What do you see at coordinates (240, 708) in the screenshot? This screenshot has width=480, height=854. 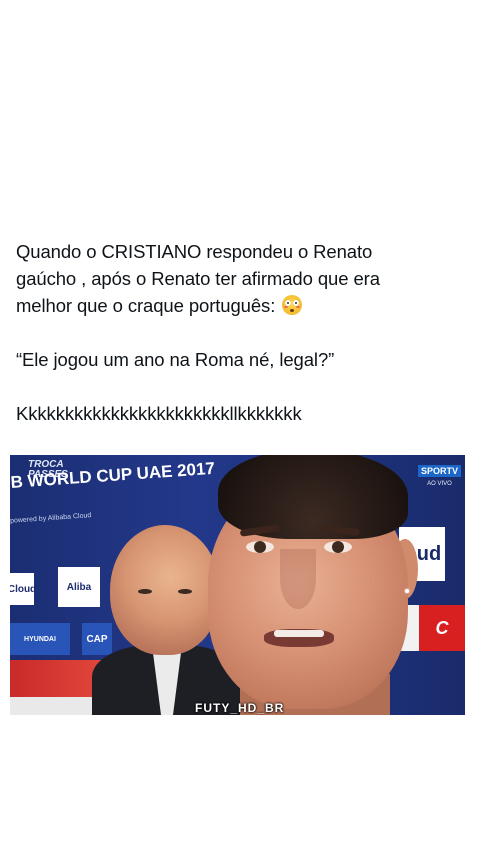 I see `video-watermark: FUTY_HD_BR` at bounding box center [240, 708].